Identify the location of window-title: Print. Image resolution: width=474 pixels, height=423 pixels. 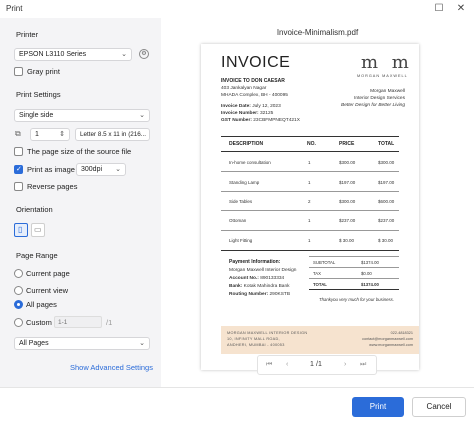
(14, 8).